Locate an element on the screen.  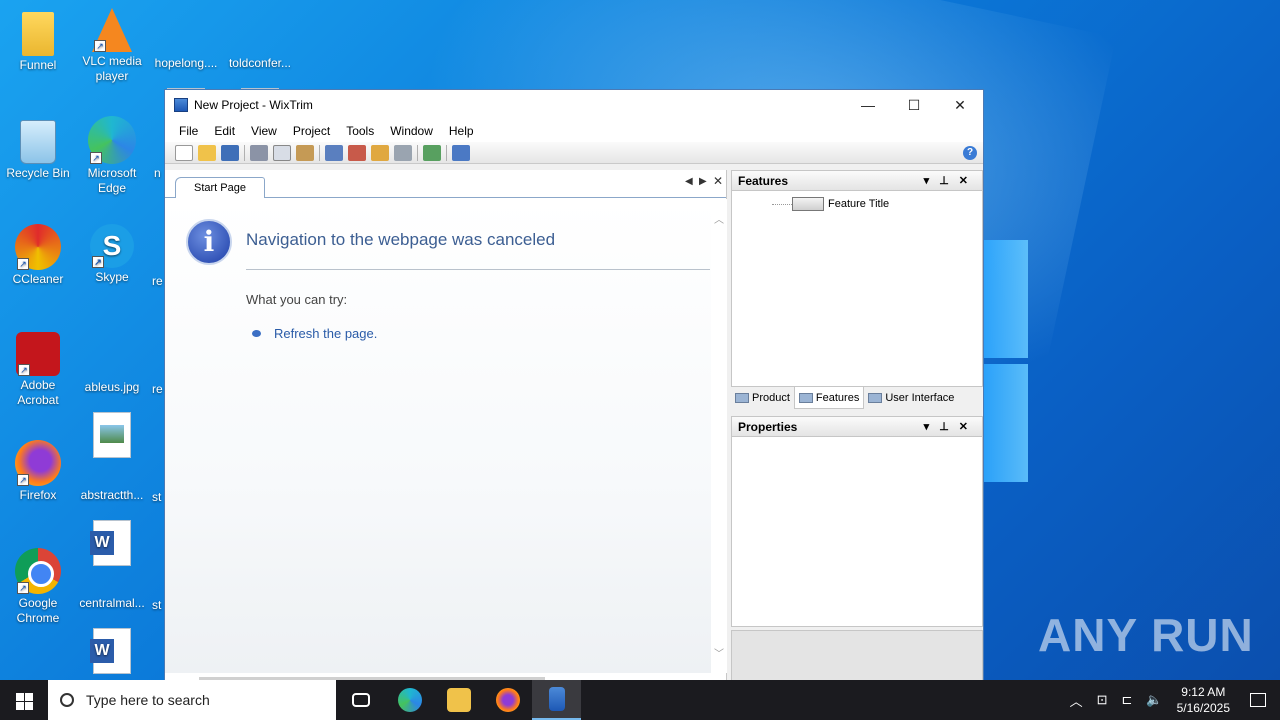
search-placeholder: Type here to search is located at coordinates (148, 700).